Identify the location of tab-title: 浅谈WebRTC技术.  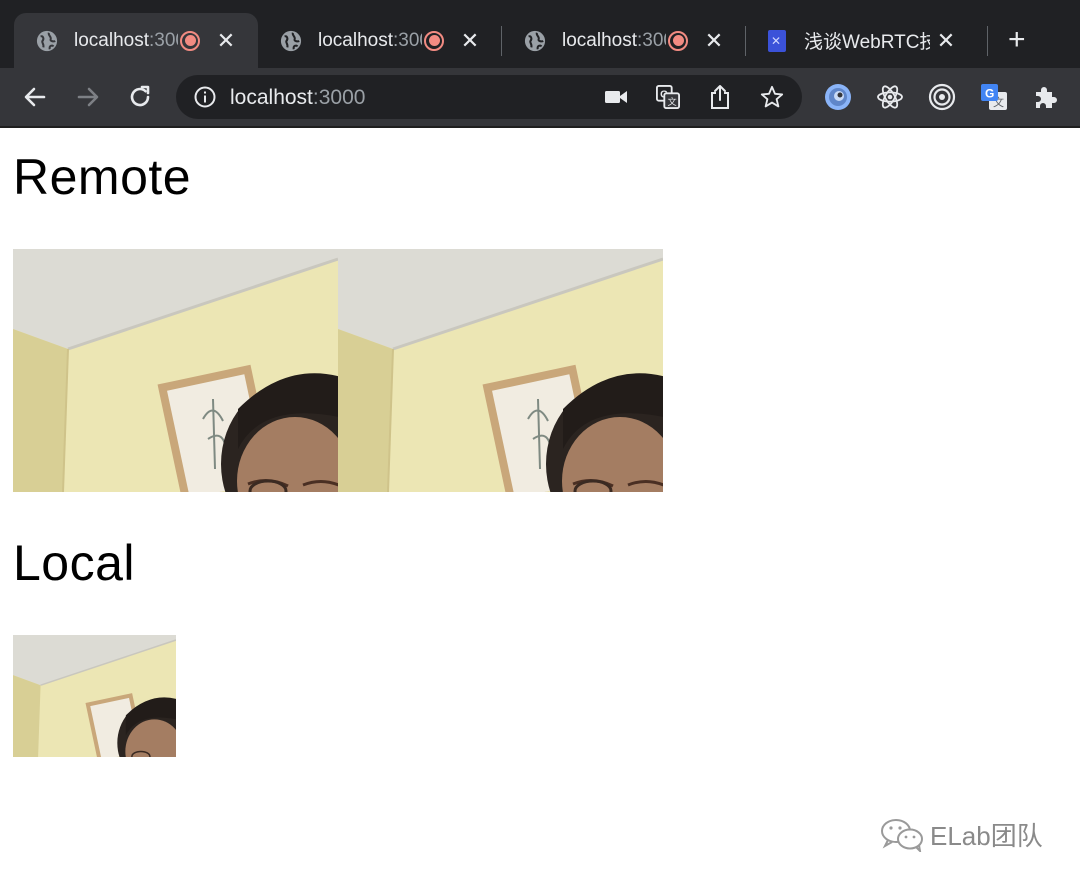
(867, 42).